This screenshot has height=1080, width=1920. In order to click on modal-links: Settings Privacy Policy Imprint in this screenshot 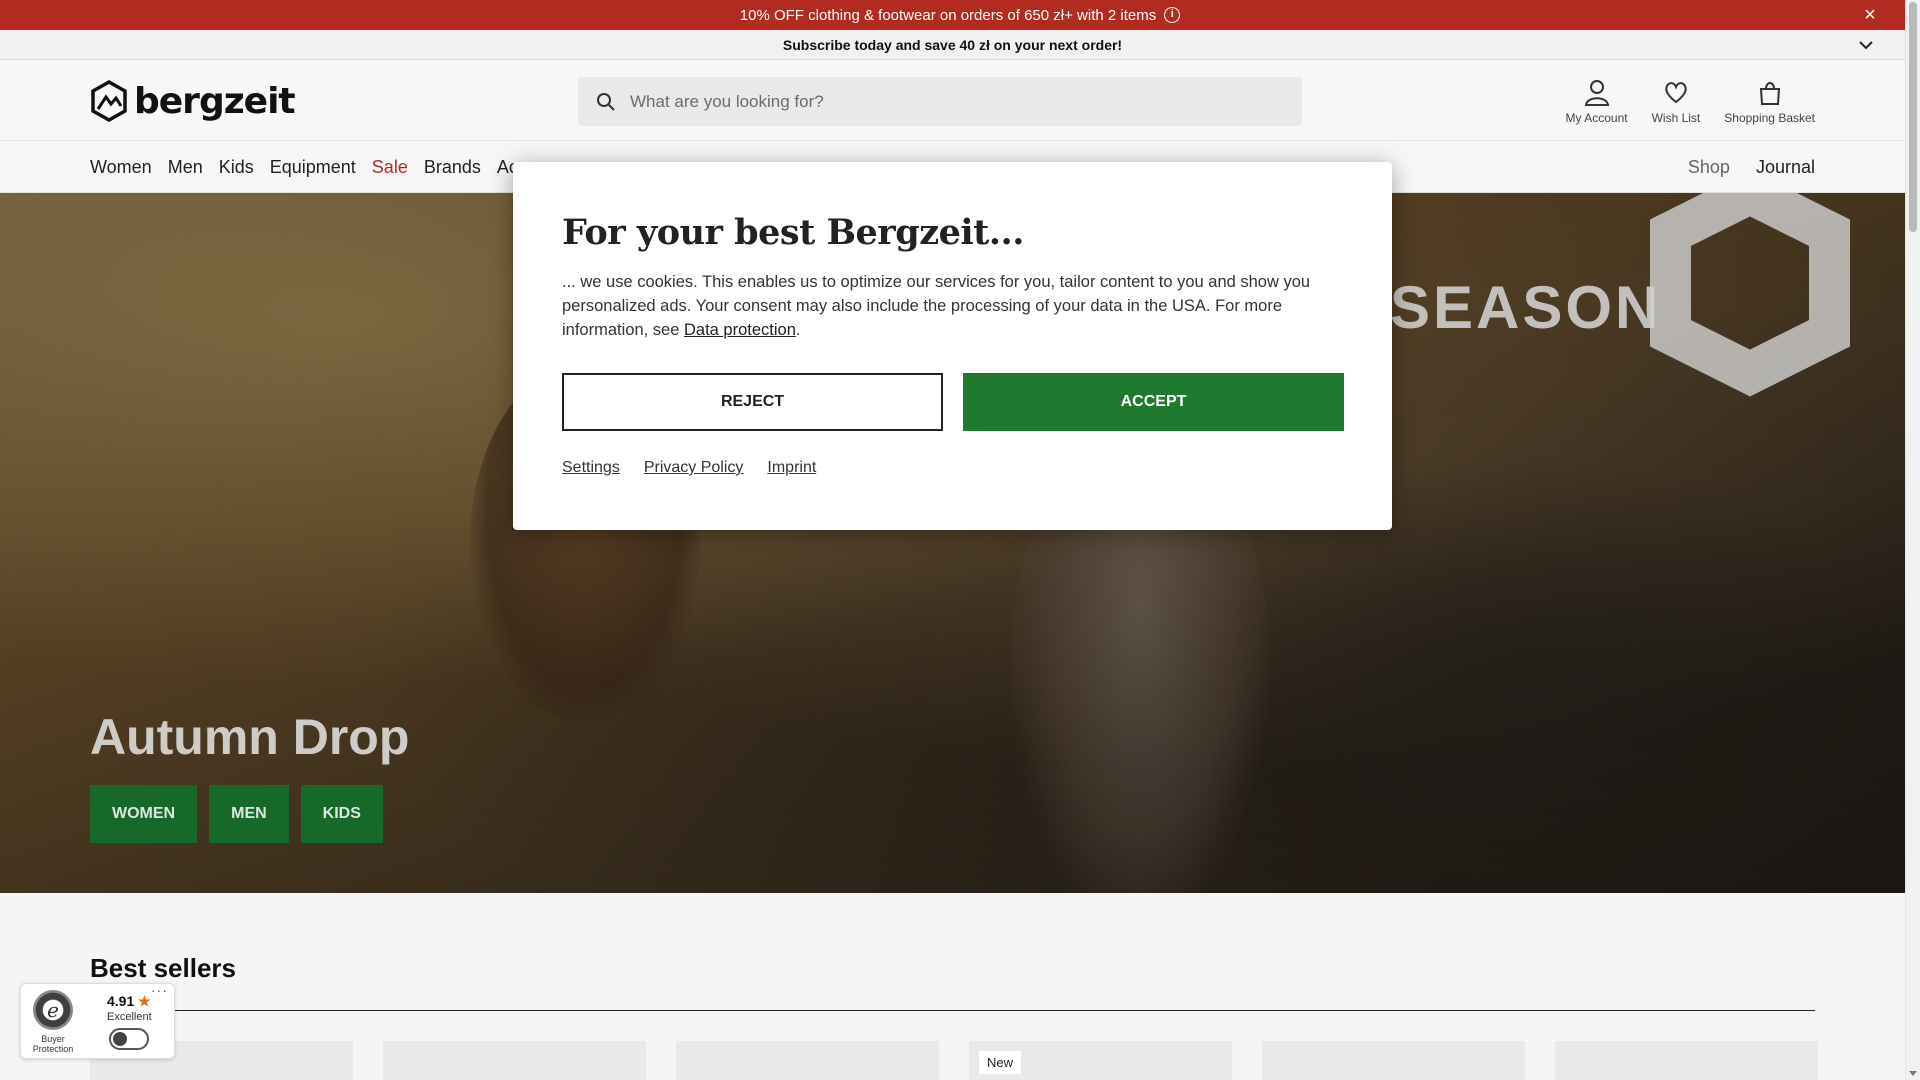, I will do `click(689, 468)`.